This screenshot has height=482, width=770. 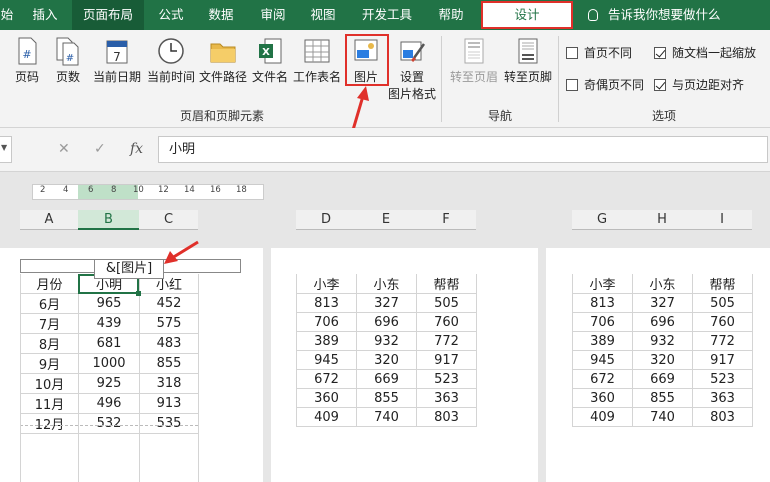 I want to click on table-cell: 669, so click(x=662, y=379).